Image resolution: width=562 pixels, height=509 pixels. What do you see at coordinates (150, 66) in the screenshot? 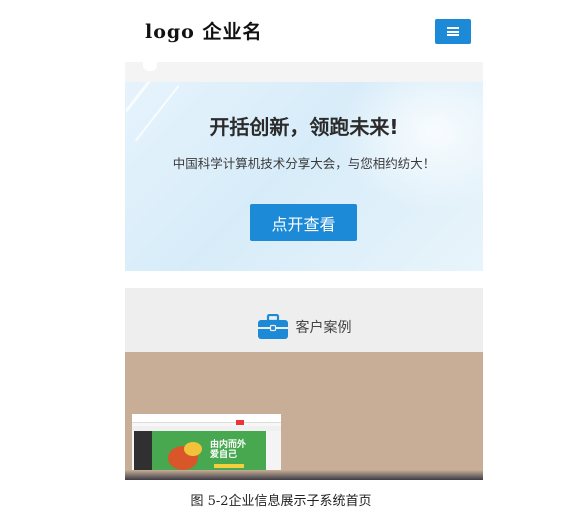
I see `dropdown-notch` at bounding box center [150, 66].